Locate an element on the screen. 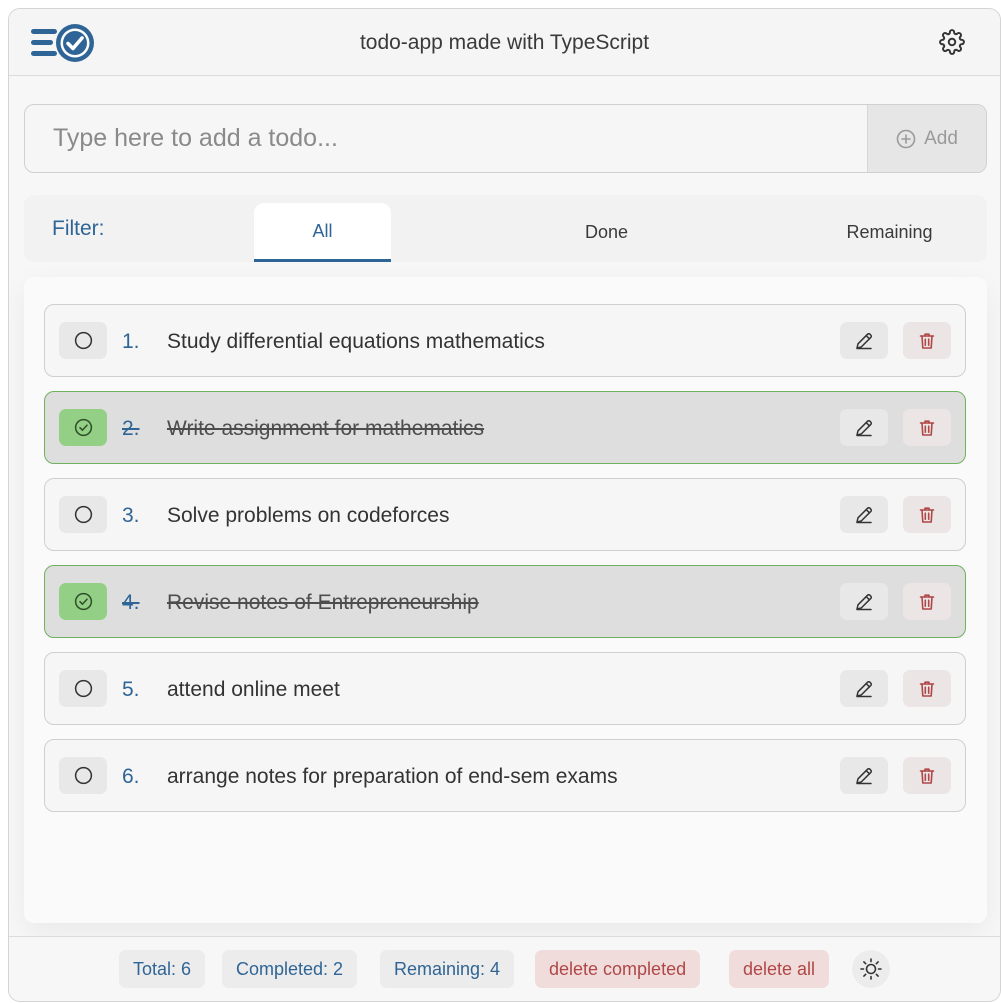 Image resolution: width=1001 pixels, height=1003 pixels. remaining-count: Remaining: 4 is located at coordinates (447, 969).